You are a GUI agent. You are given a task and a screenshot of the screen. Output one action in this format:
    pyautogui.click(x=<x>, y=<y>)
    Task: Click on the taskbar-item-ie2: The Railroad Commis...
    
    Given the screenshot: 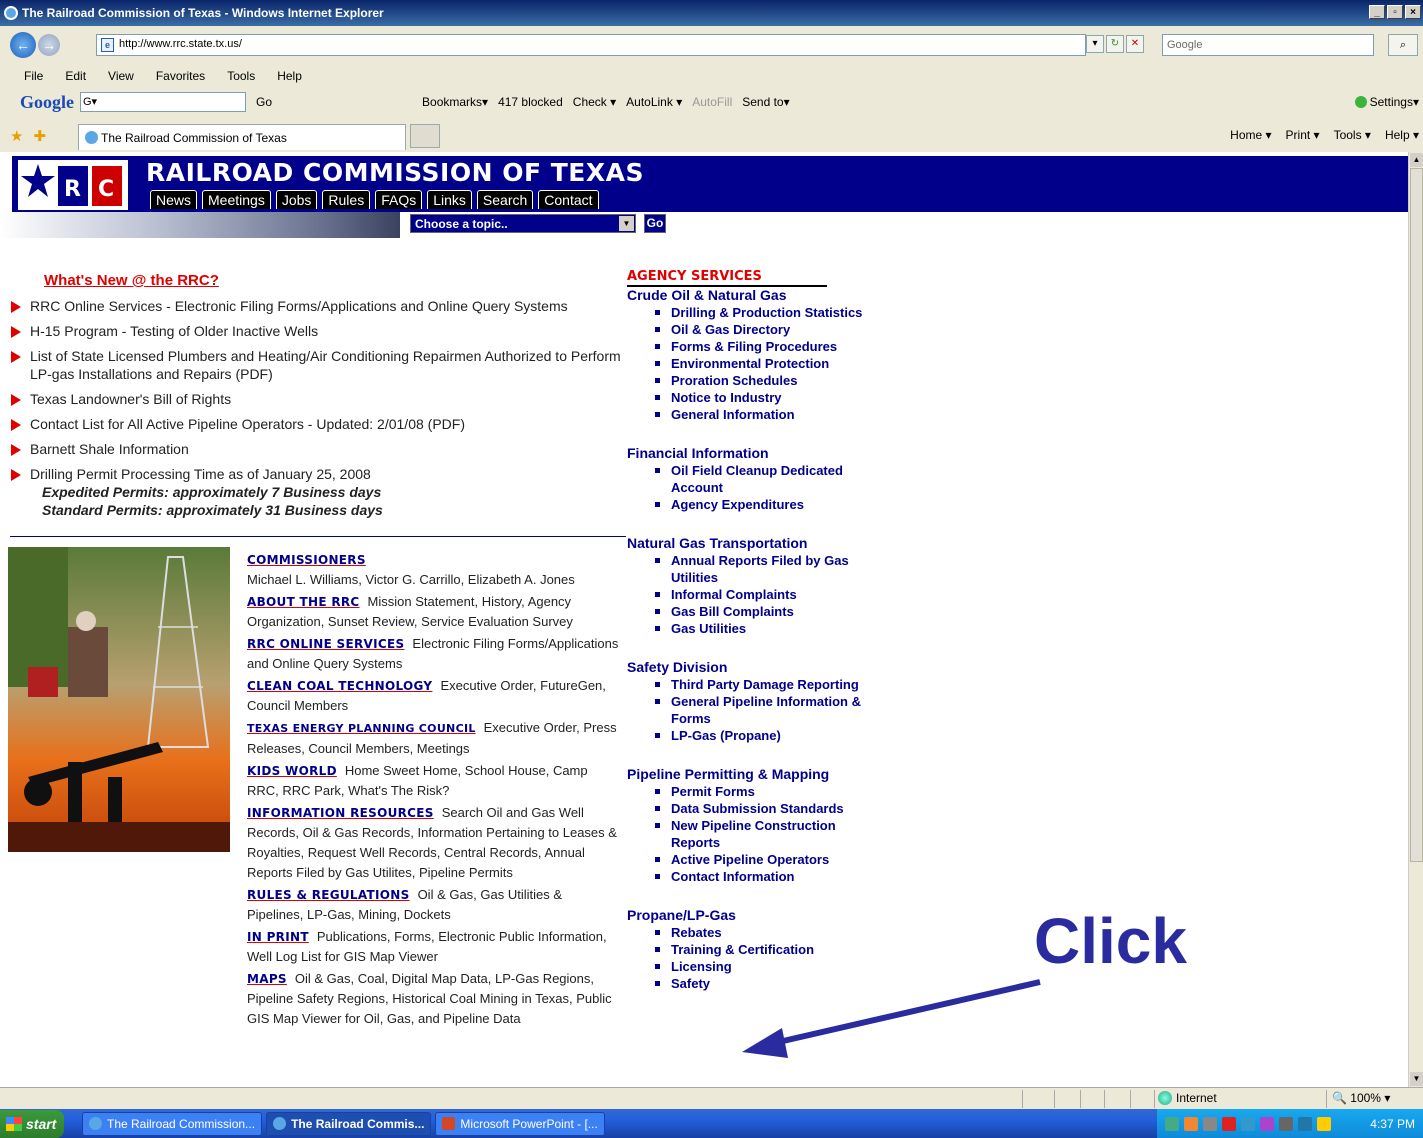 What is the action you would take?
    pyautogui.click(x=349, y=1123)
    